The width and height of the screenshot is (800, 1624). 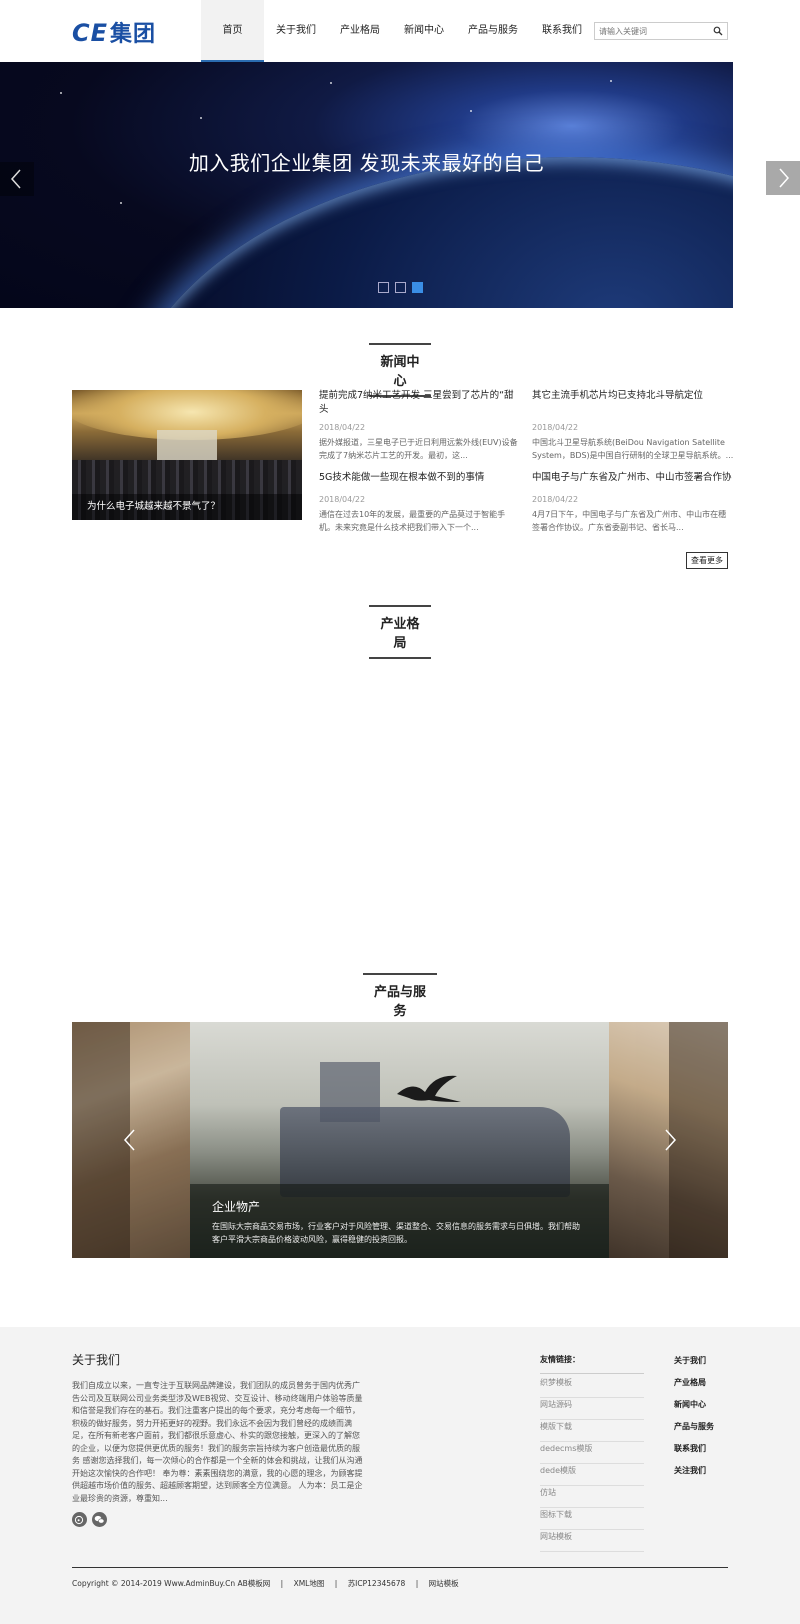 What do you see at coordinates (187, 445) in the screenshot?
I see `stage-decor` at bounding box center [187, 445].